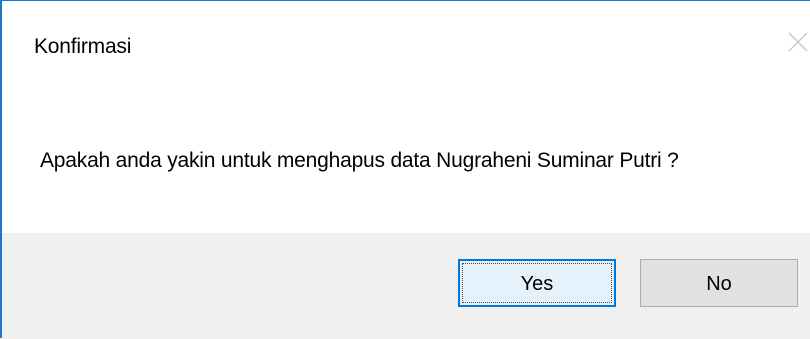 The height and width of the screenshot is (339, 810). I want to click on yes-button-label: Yes, so click(537, 284).